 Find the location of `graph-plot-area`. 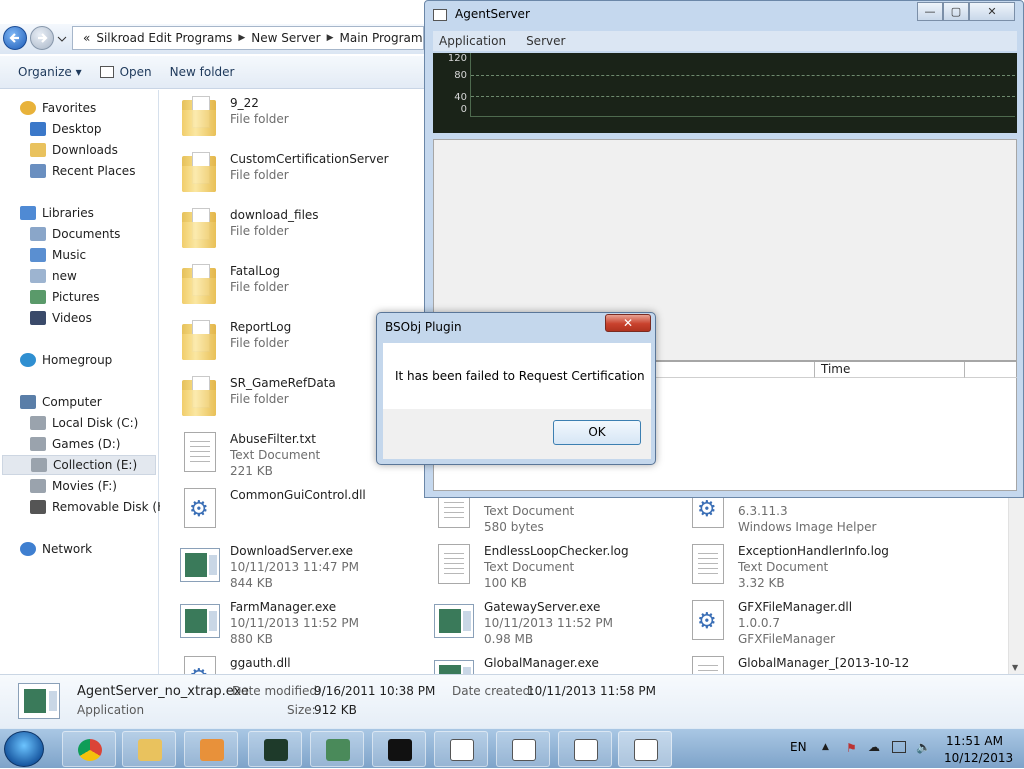

graph-plot-area is located at coordinates (742, 85).